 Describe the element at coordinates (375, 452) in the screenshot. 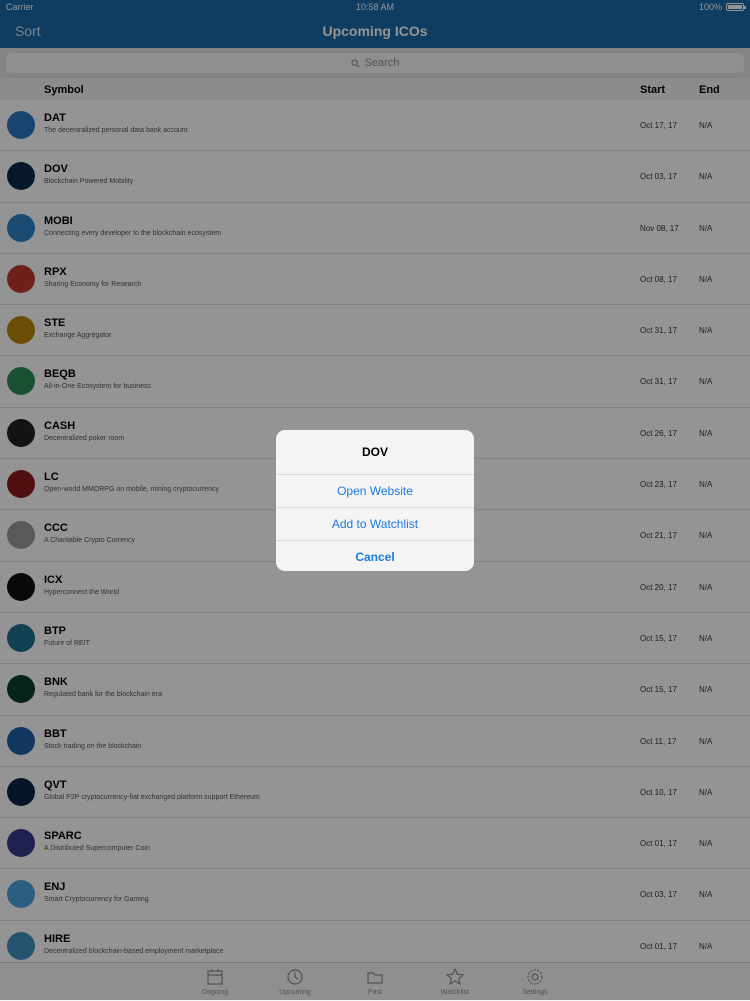

I see `alert-title: DOV` at that location.